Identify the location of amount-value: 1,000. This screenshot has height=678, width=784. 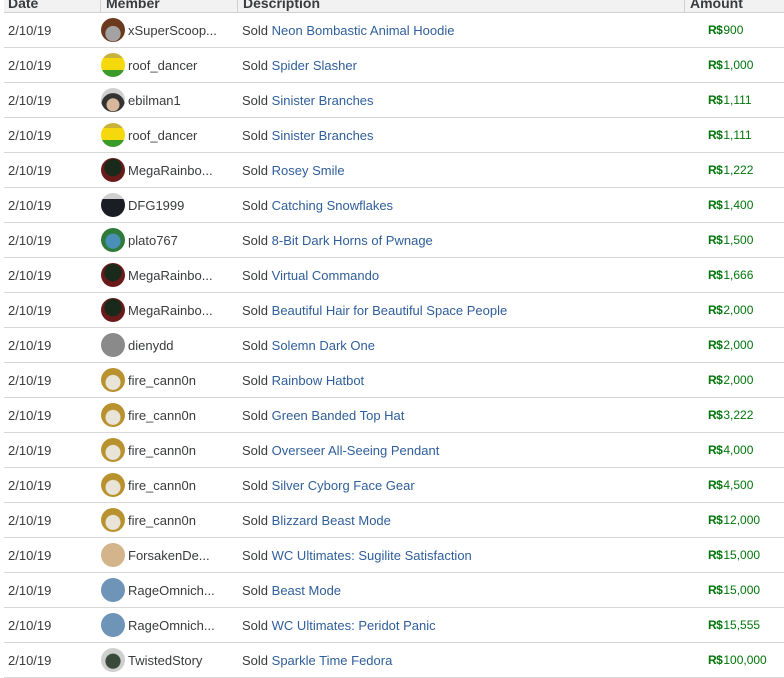
(738, 65).